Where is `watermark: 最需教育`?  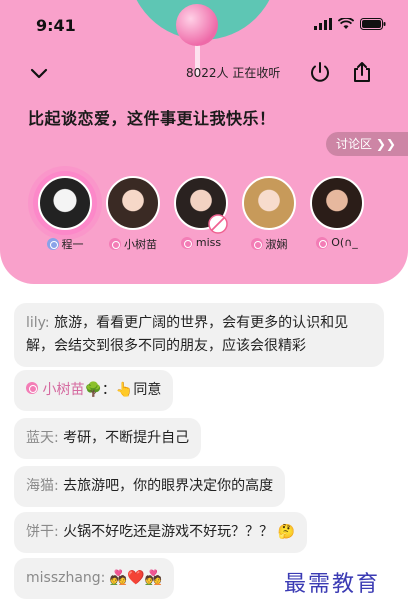
watermark: 最需教育 is located at coordinates (332, 584).